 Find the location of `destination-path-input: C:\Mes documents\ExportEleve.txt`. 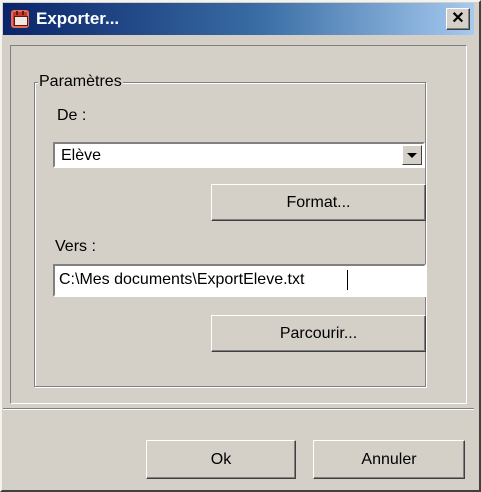

destination-path-input: C:\Mes documents\ExportEleve.txt is located at coordinates (239, 280).